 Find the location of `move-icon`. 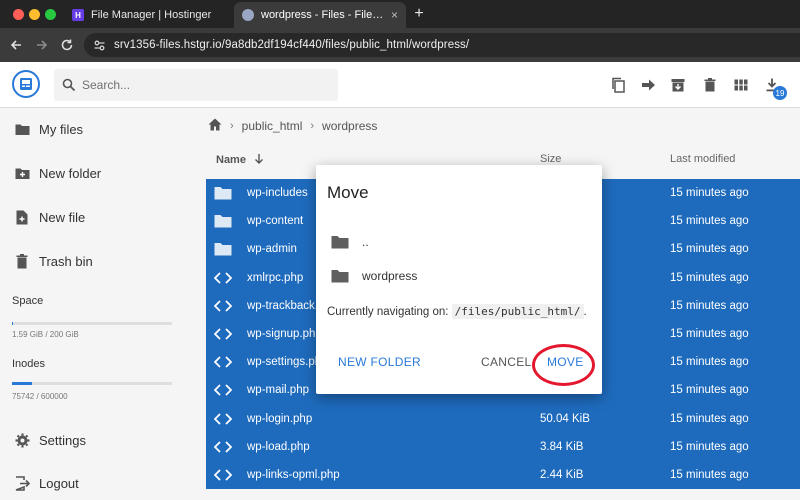

move-icon is located at coordinates (648, 85).